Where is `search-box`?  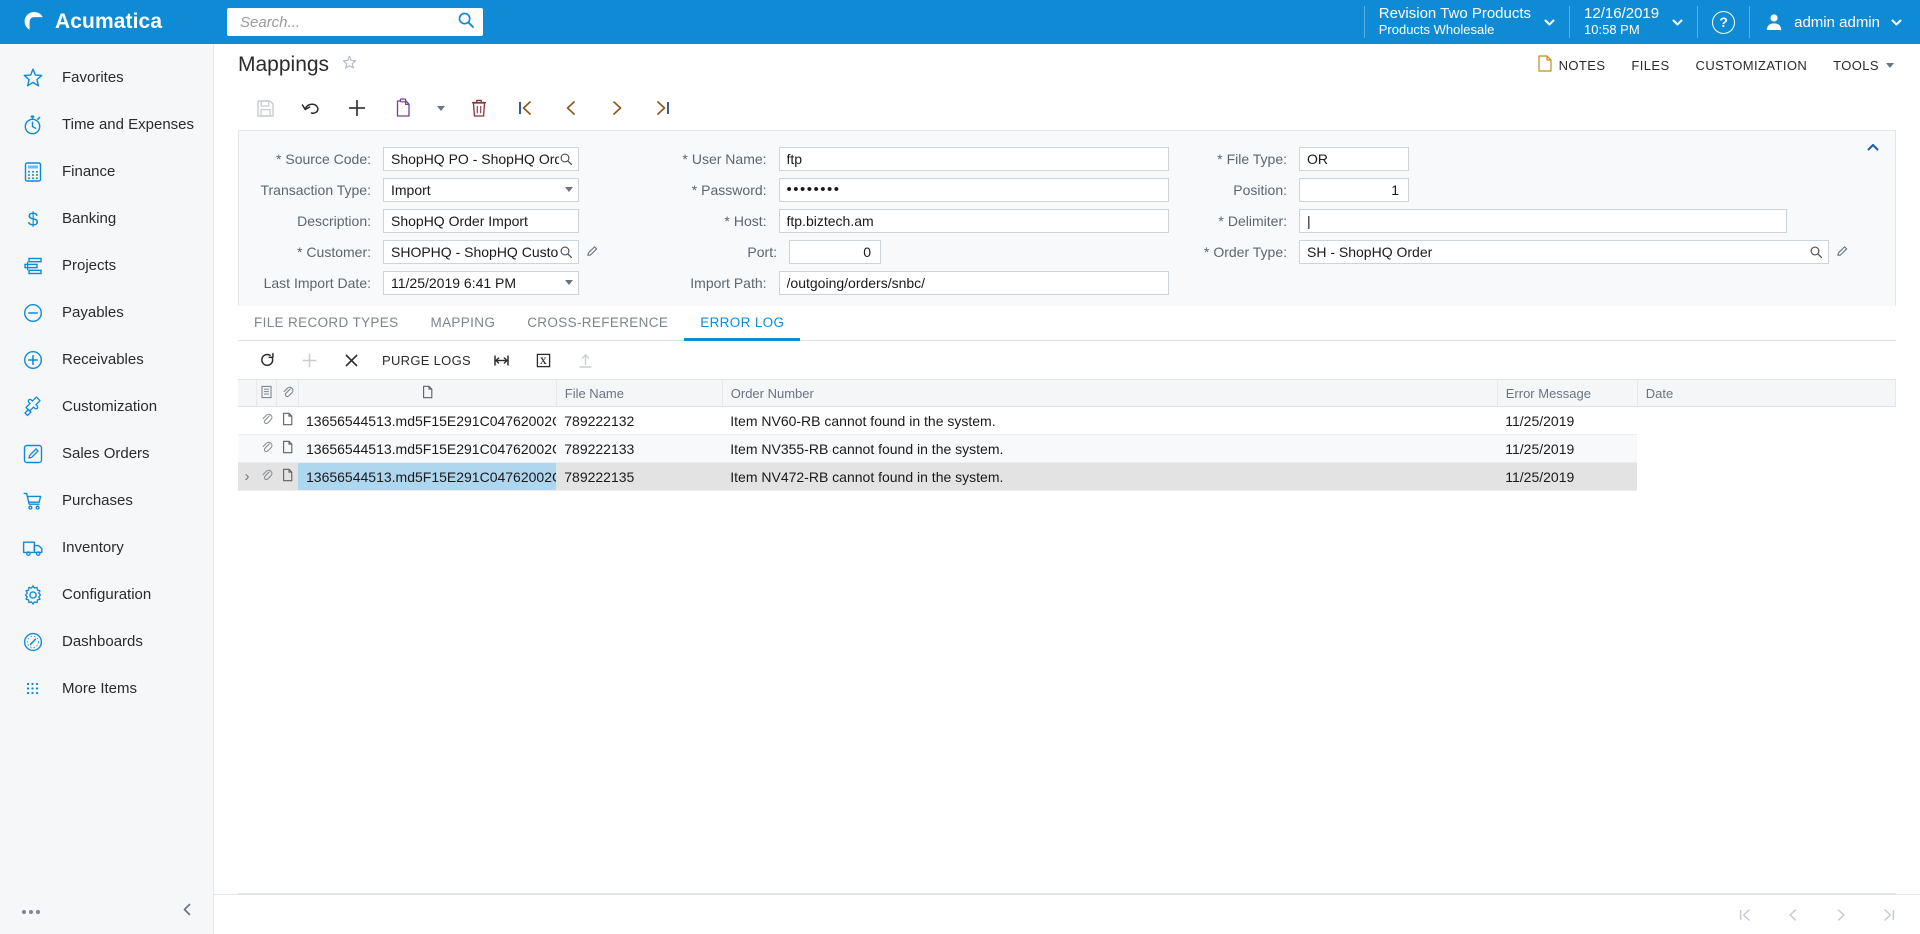 search-box is located at coordinates (355, 22).